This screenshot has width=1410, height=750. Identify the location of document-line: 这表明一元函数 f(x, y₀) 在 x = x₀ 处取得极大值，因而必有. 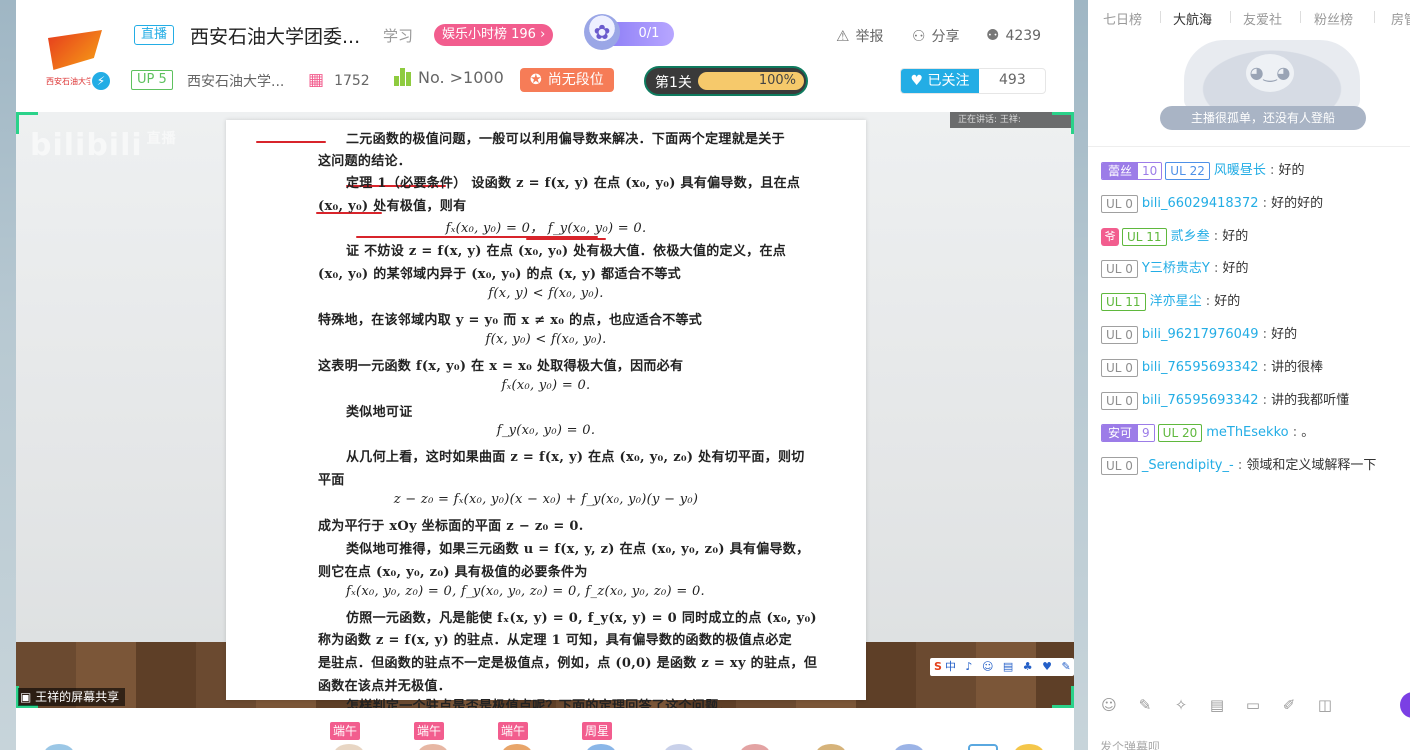
(501, 366).